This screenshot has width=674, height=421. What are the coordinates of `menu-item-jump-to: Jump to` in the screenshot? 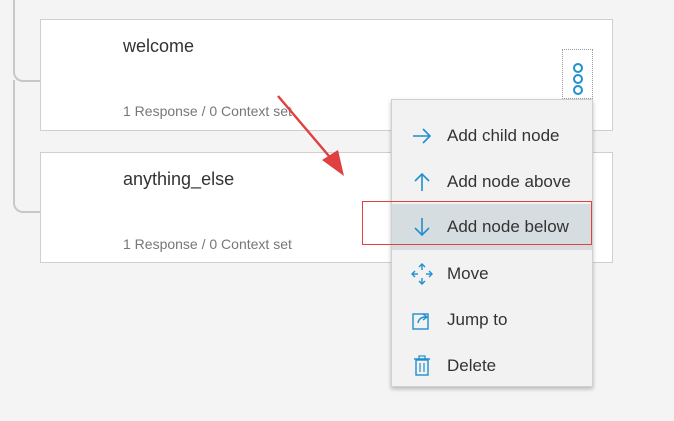 It's located at (492, 320).